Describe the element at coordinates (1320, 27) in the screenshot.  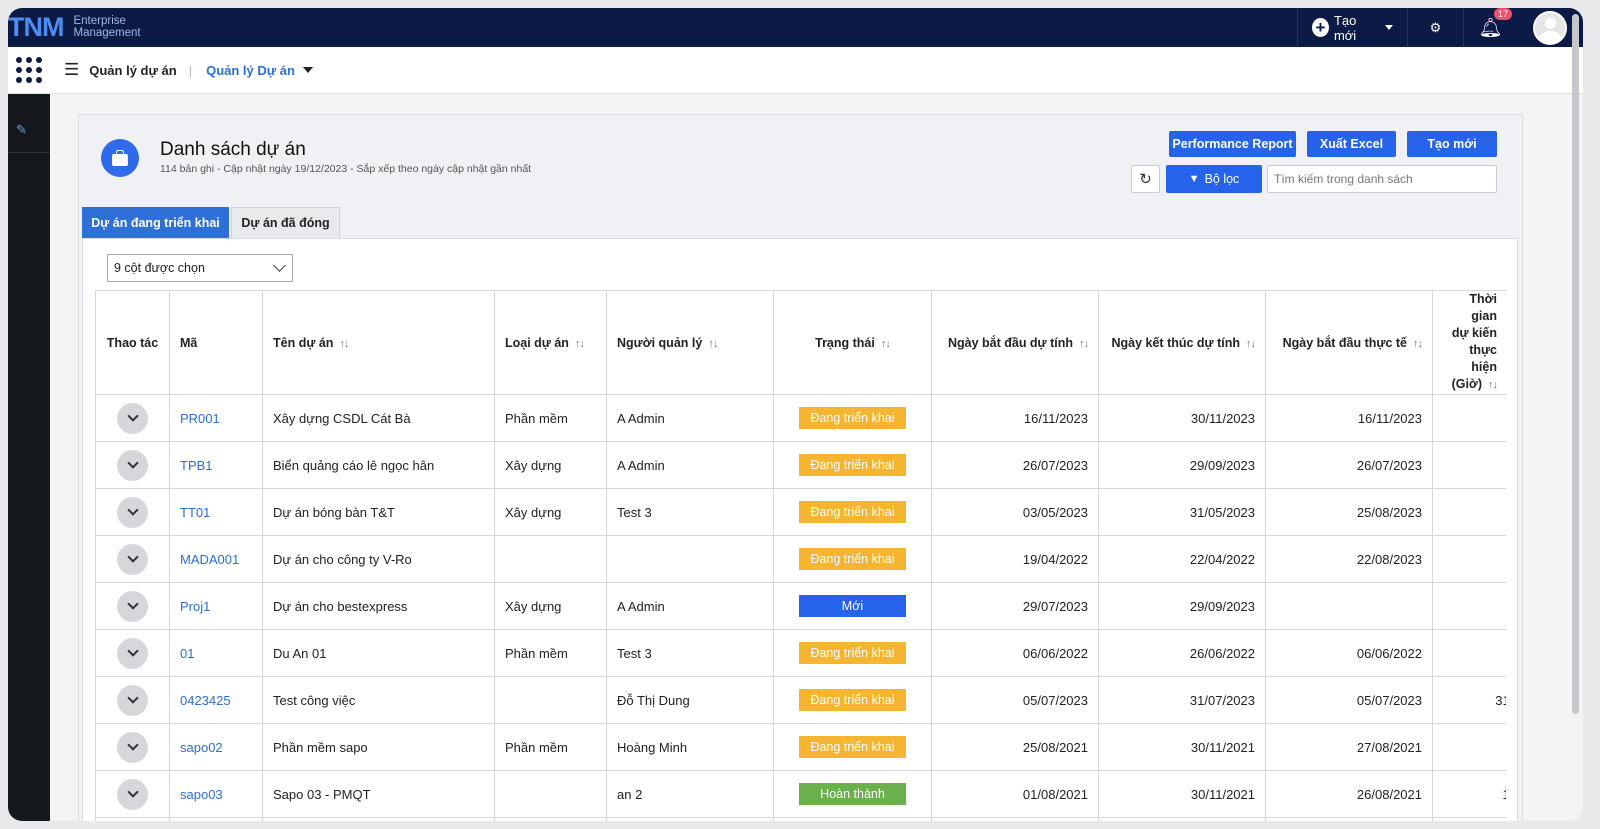
I see `plus-circle-icon: +` at that location.